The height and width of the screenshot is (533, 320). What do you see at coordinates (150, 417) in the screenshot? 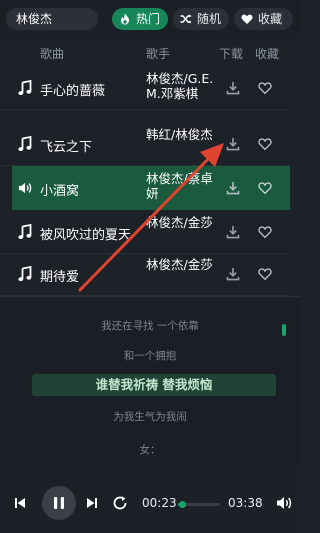
I see `lyric-line: 为我生气为我闹` at bounding box center [150, 417].